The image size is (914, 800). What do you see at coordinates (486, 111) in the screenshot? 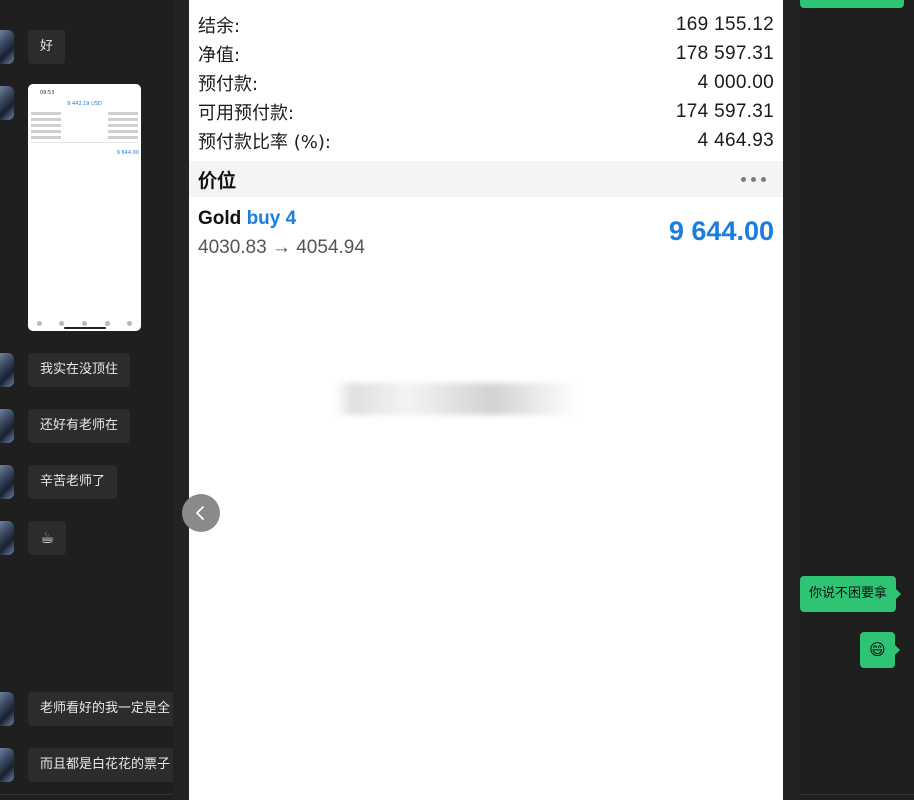
I see `account-row-free-margin: 可用预付款: 174 597.31` at bounding box center [486, 111].